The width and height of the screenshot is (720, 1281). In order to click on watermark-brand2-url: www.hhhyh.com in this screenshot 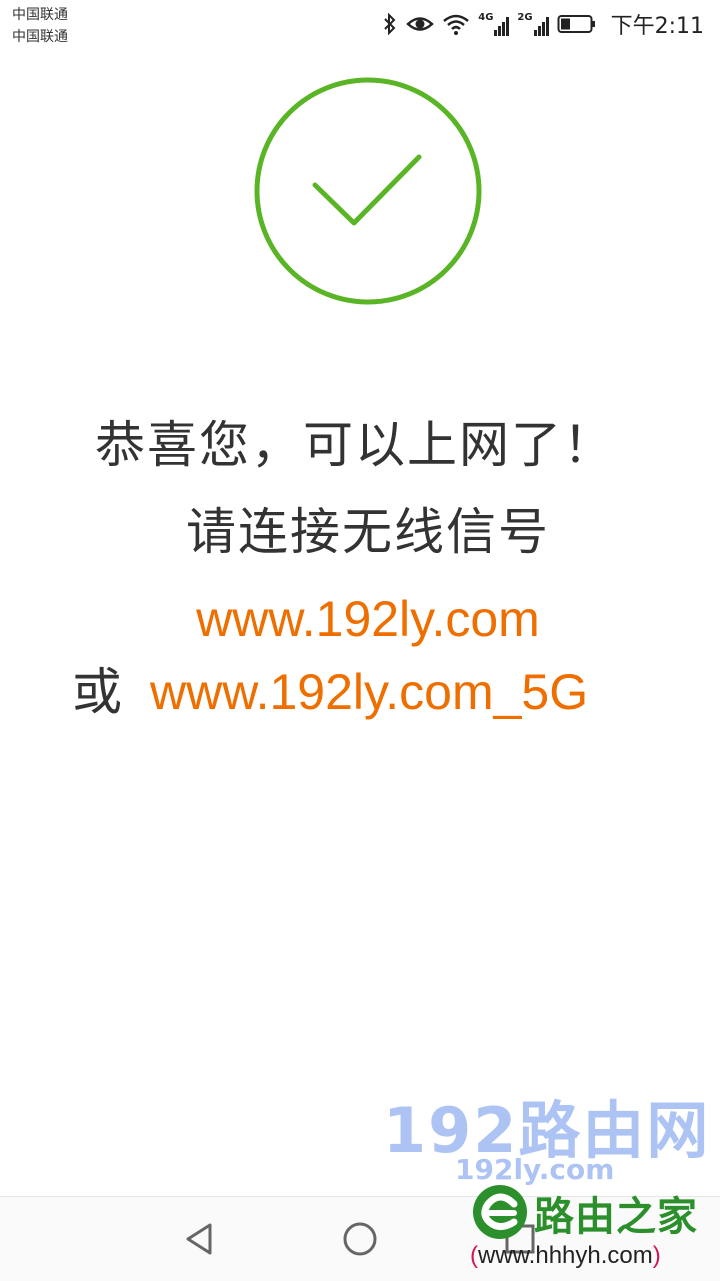, I will do `click(565, 1255)`.